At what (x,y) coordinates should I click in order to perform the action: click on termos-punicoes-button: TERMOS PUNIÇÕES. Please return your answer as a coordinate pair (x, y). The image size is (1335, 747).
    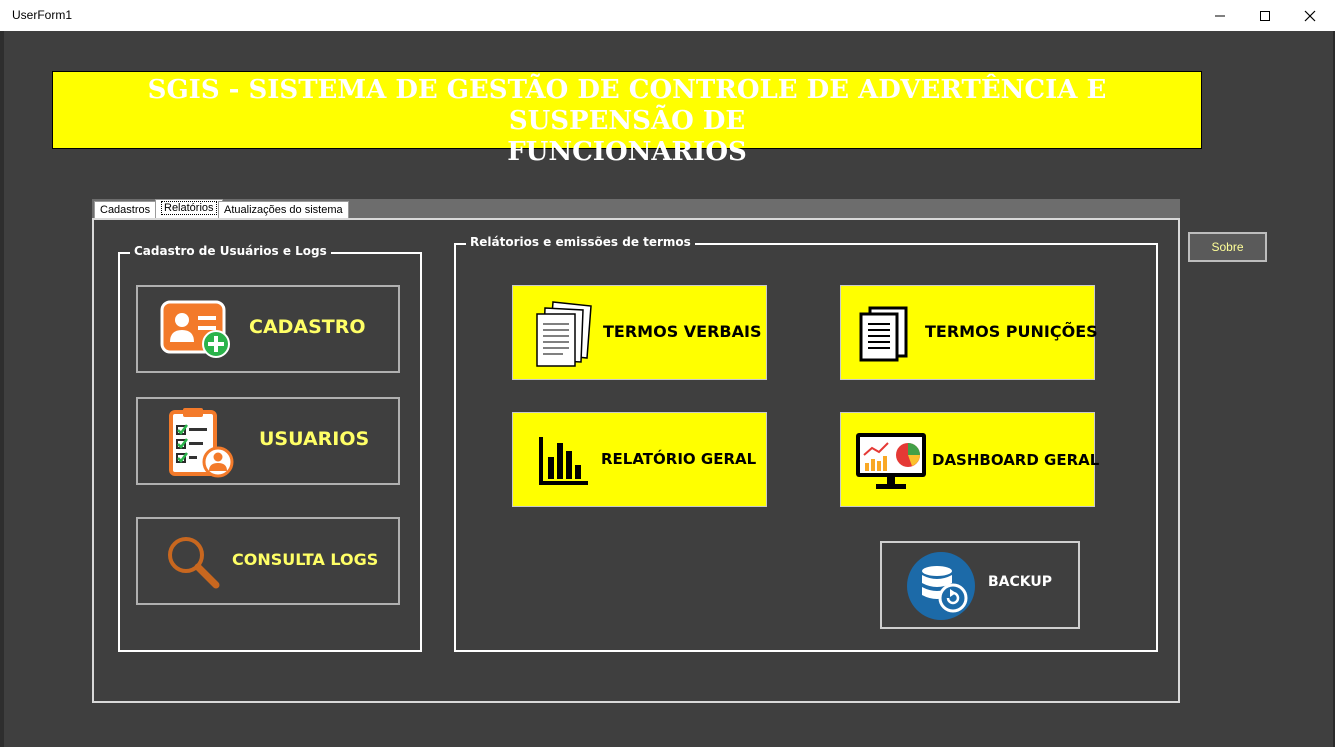
    Looking at the image, I should click on (969, 332).